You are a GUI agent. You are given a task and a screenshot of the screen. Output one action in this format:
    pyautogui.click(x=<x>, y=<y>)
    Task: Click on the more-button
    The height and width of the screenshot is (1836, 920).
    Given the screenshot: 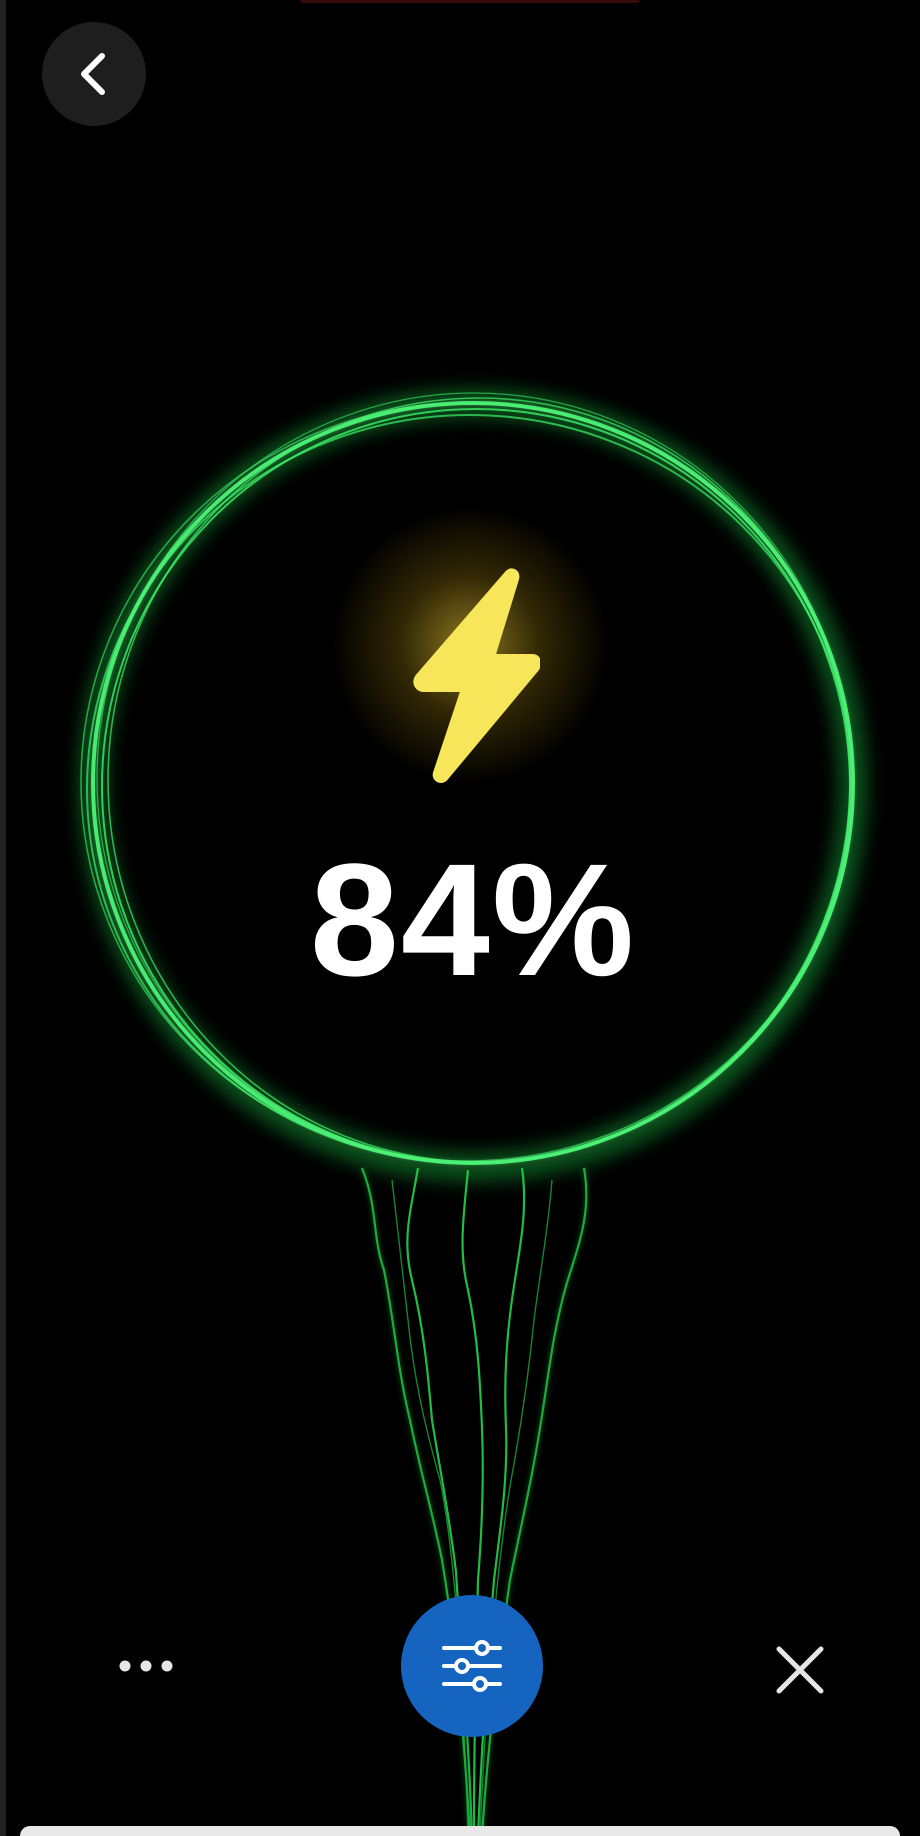 What is the action you would take?
    pyautogui.click(x=146, y=1666)
    